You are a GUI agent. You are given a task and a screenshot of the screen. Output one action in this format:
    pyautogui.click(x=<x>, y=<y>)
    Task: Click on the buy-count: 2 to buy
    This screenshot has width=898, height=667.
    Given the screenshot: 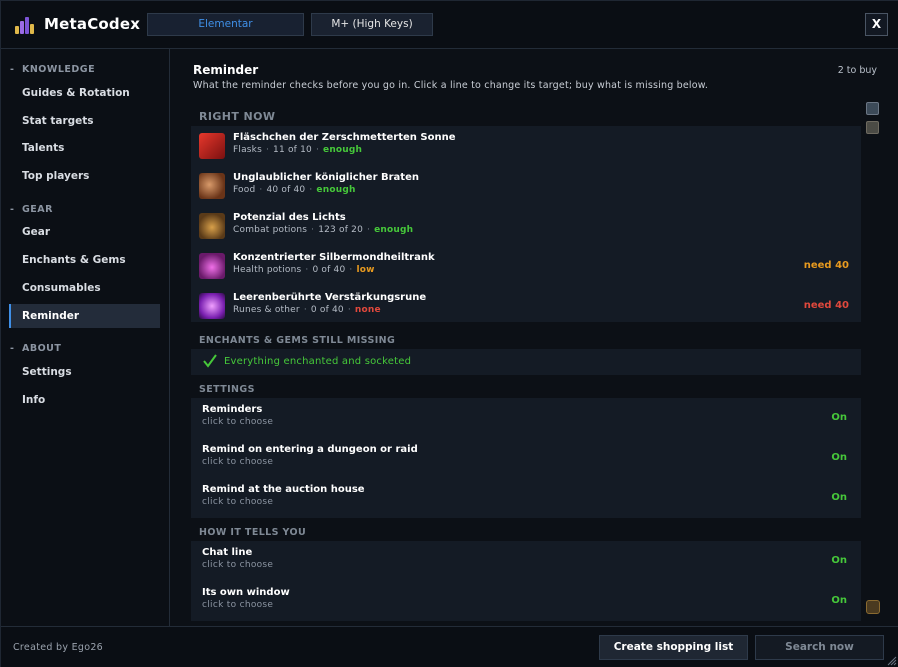 What is the action you would take?
    pyautogui.click(x=857, y=70)
    